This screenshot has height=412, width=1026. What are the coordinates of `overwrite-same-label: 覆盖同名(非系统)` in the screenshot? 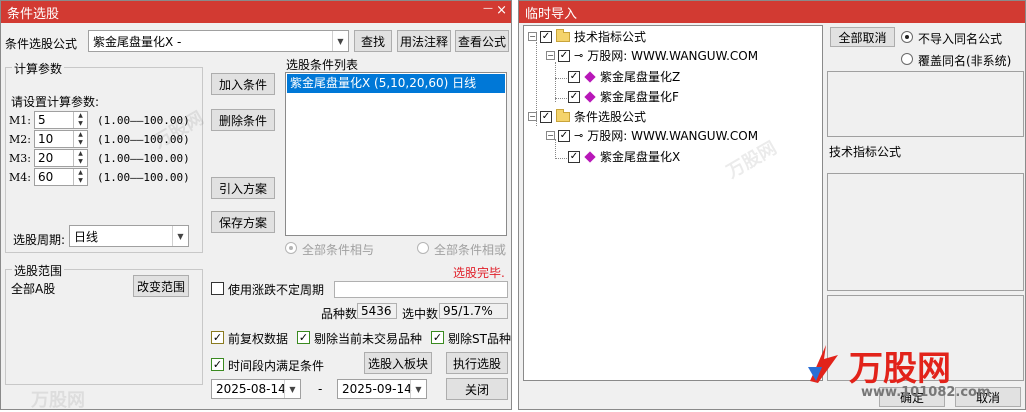 It's located at (965, 61).